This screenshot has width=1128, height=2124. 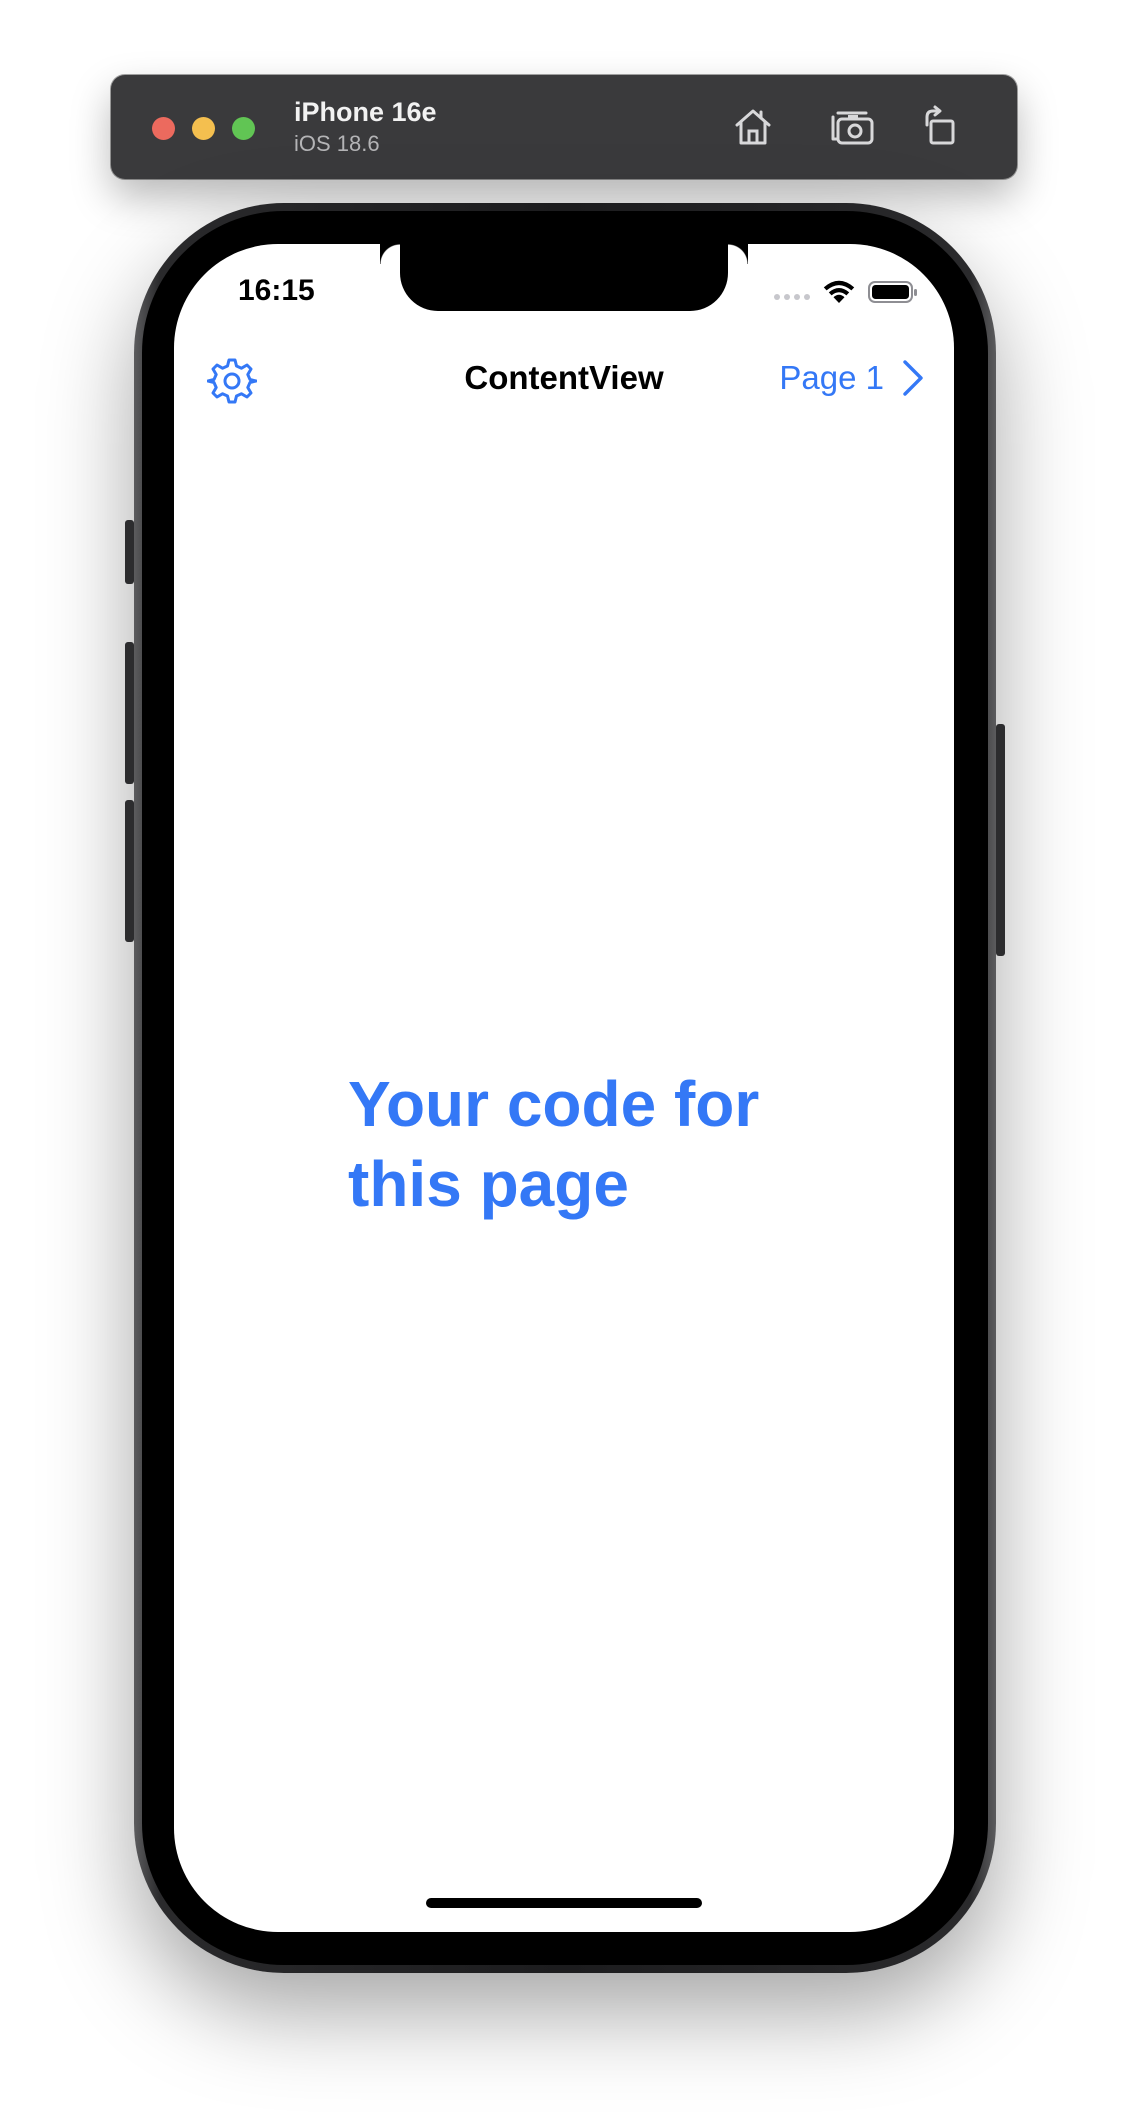 What do you see at coordinates (852, 127) in the screenshot?
I see `screenshot-icon` at bounding box center [852, 127].